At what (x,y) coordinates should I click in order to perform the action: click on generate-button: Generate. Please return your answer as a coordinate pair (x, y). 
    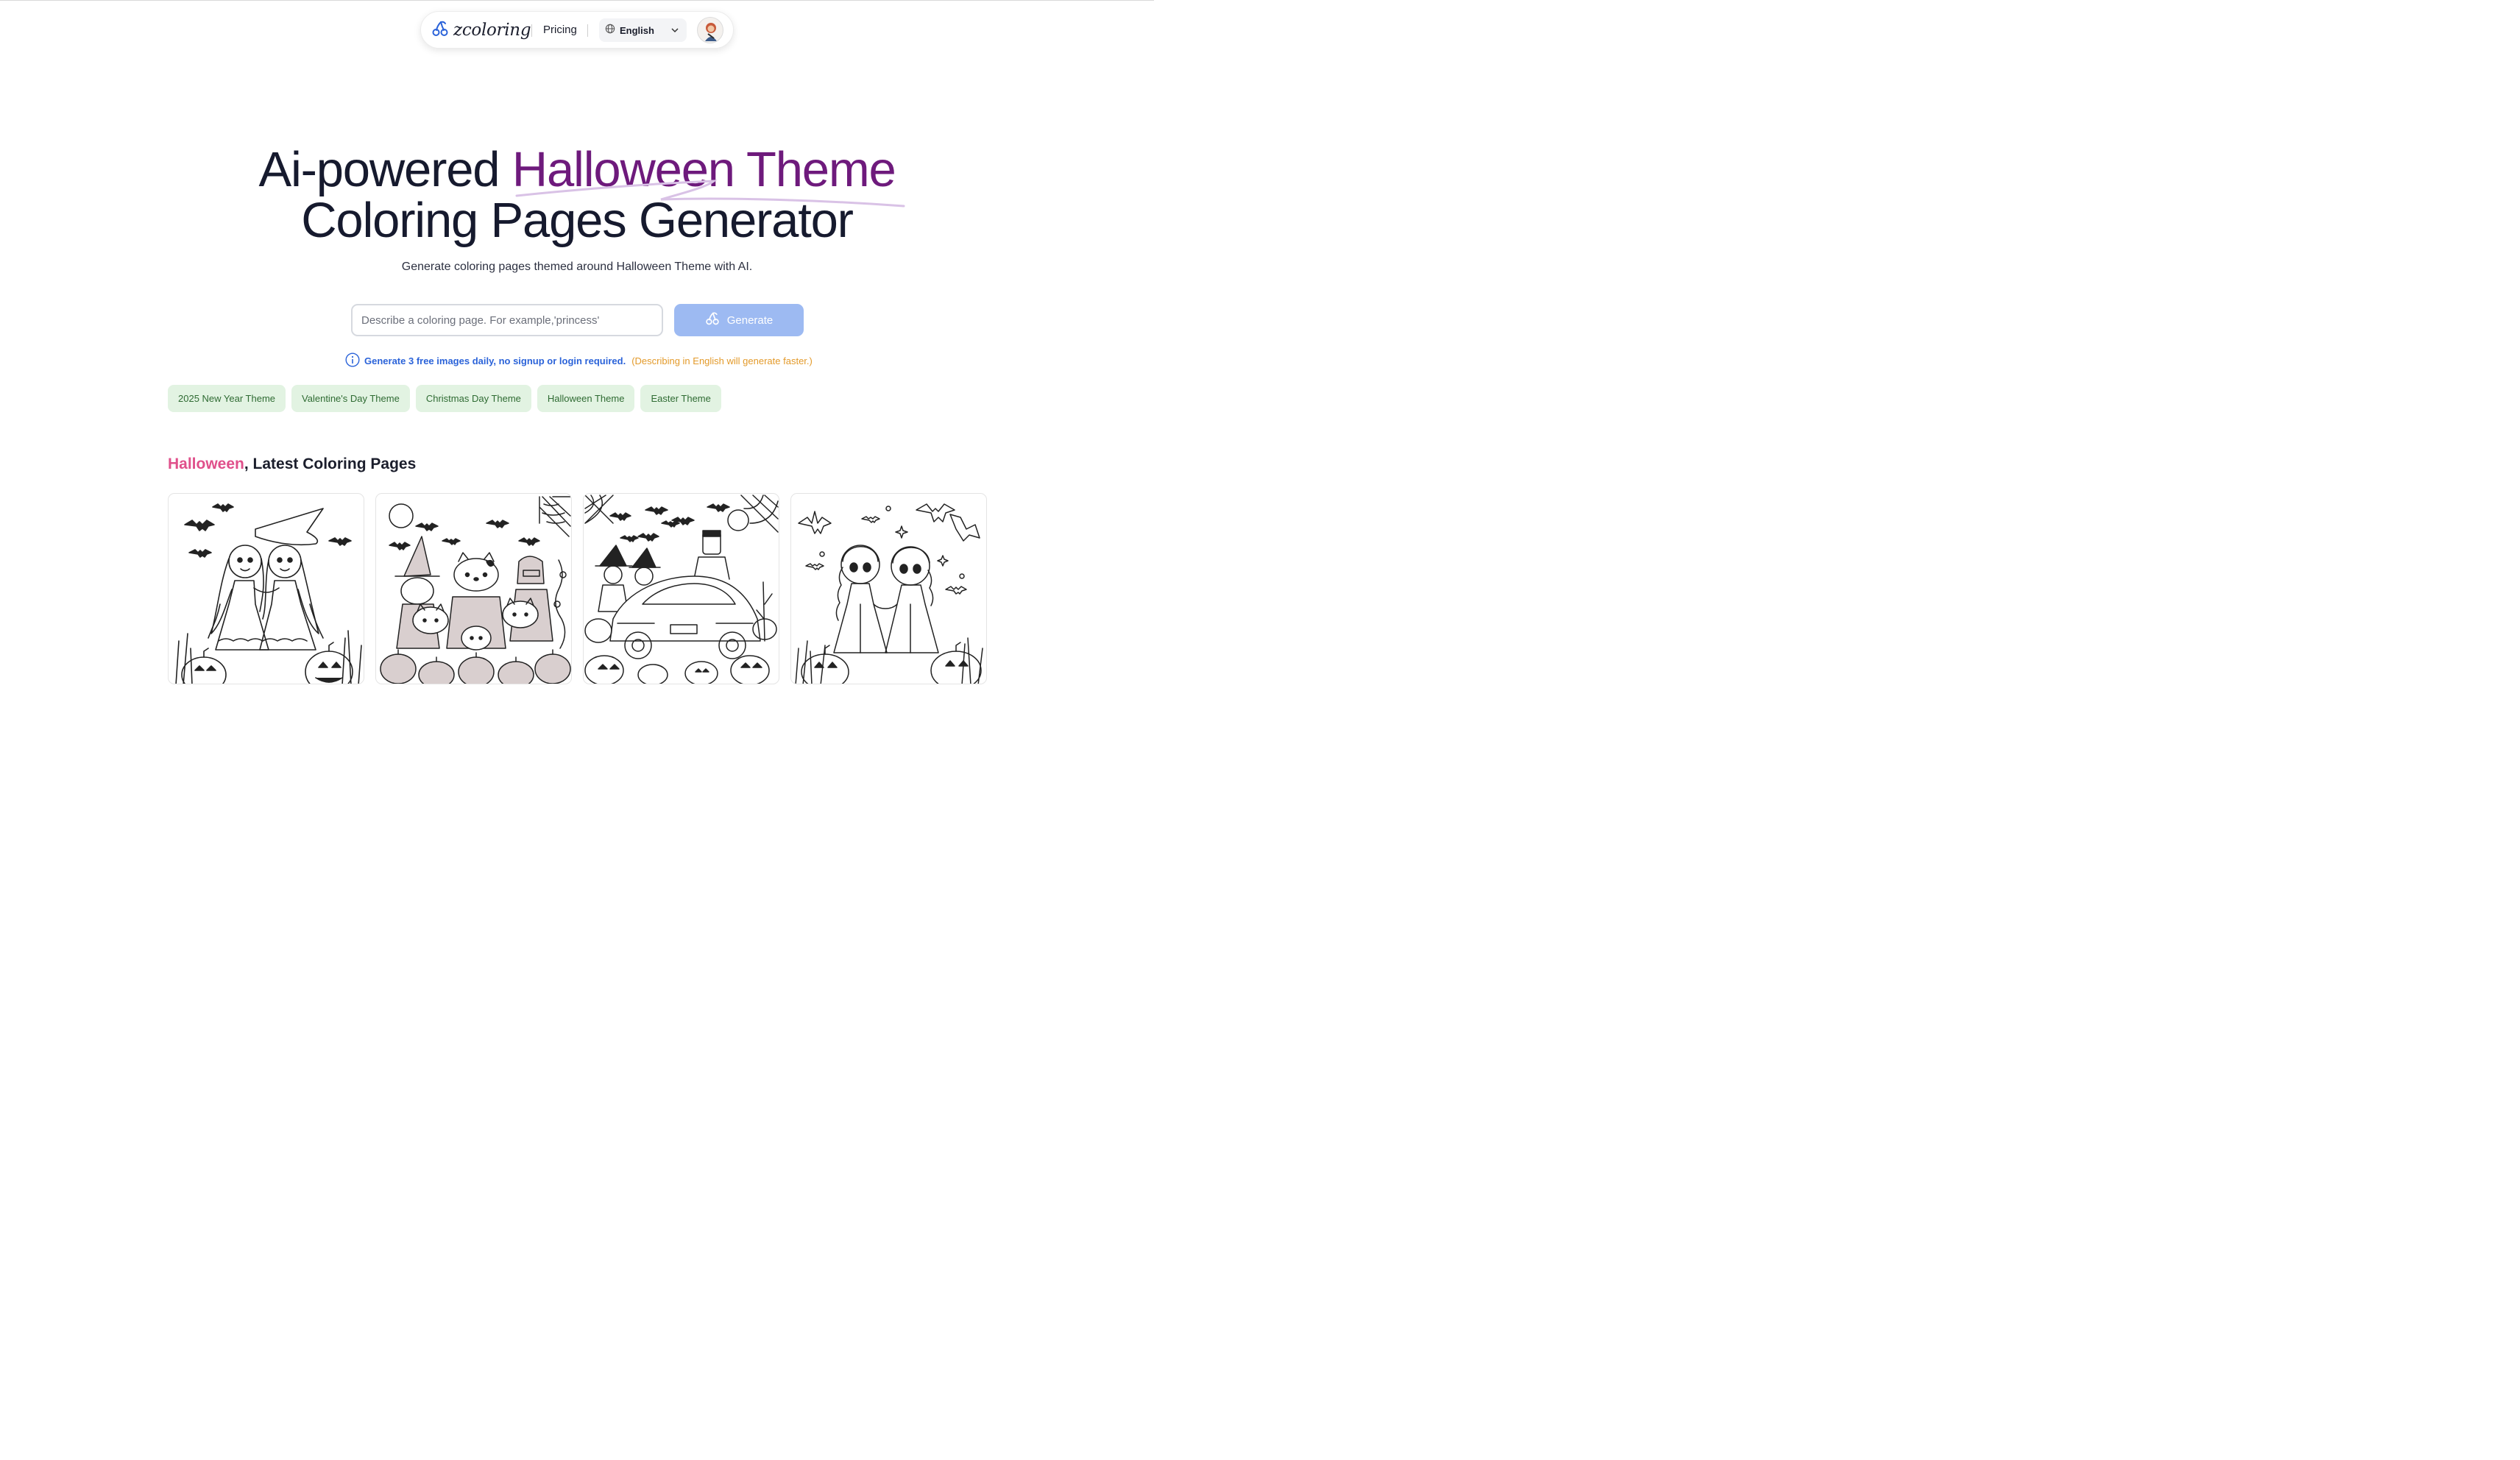
    Looking at the image, I should click on (739, 320).